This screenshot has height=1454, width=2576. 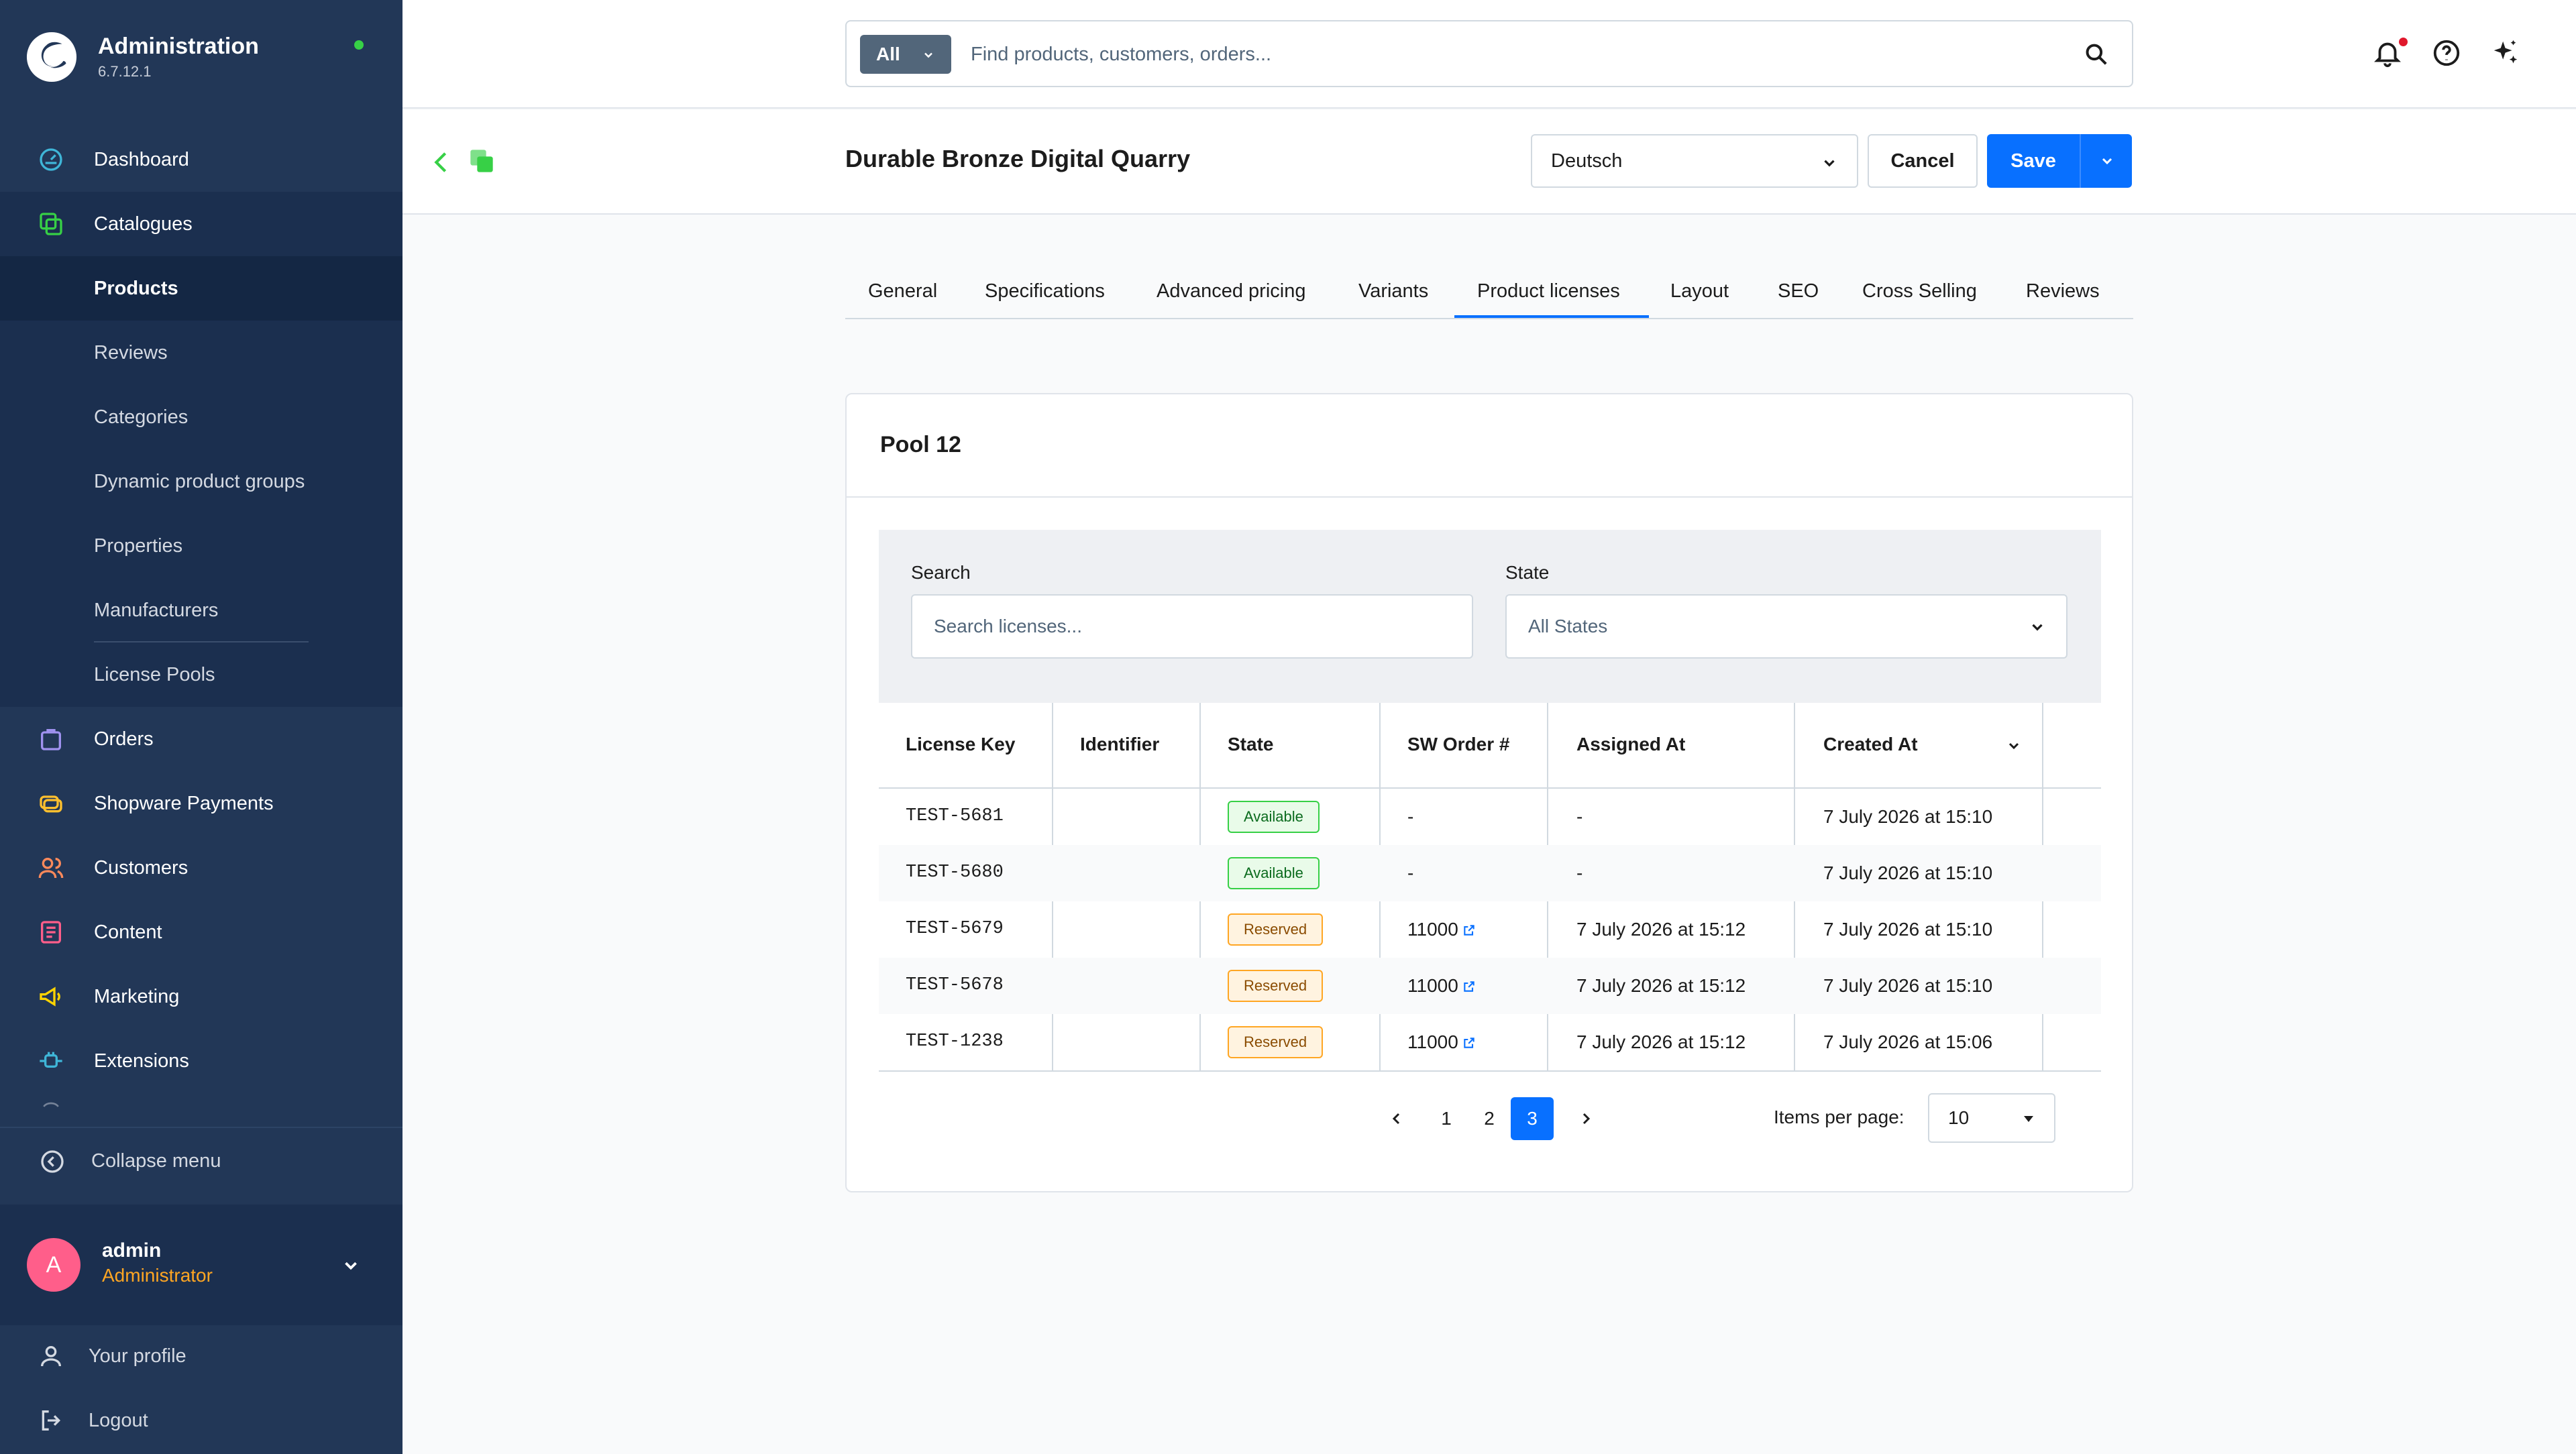 What do you see at coordinates (51, 1420) in the screenshot?
I see `logout-icon` at bounding box center [51, 1420].